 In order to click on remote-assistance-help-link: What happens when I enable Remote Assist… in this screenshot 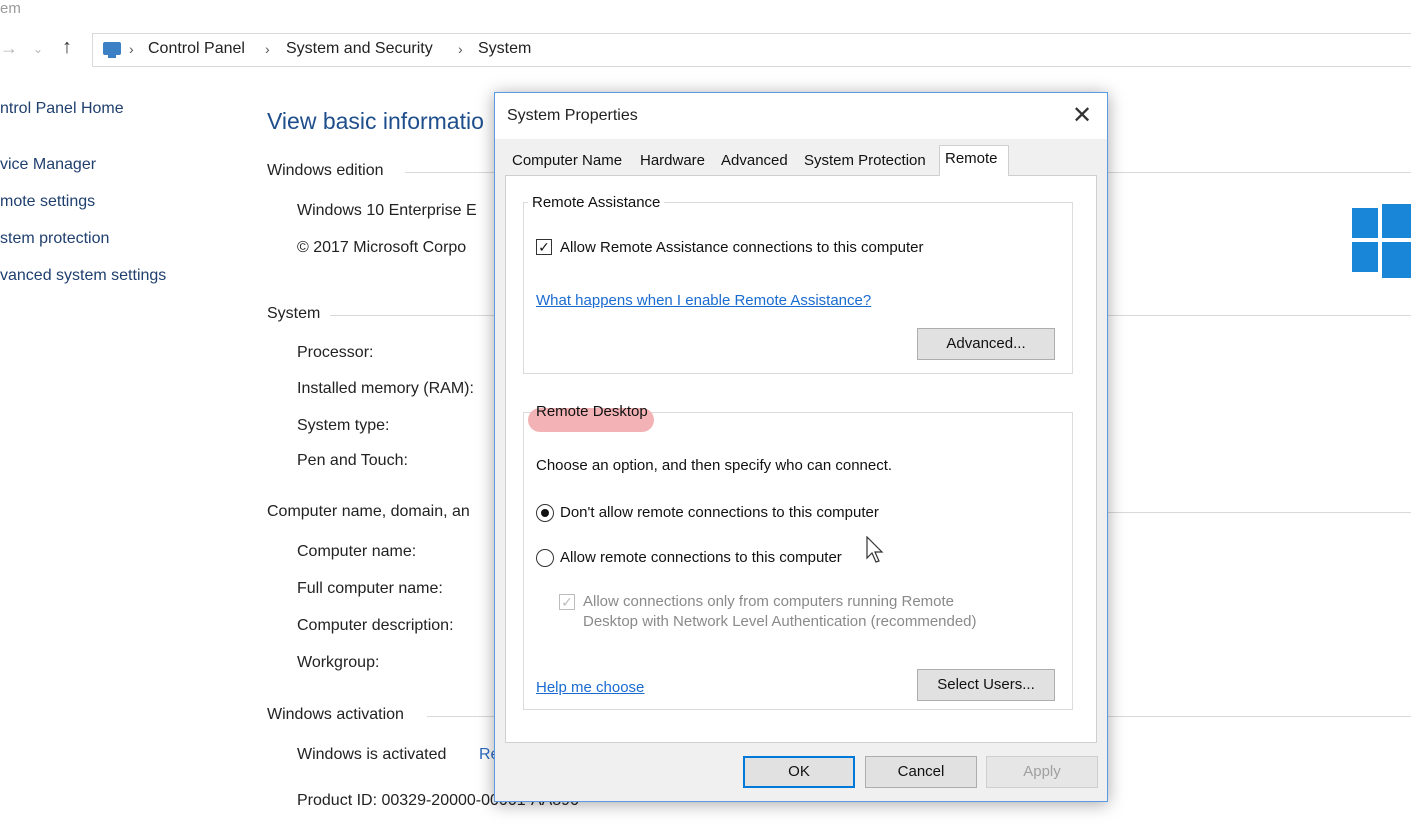, I will do `click(703, 300)`.